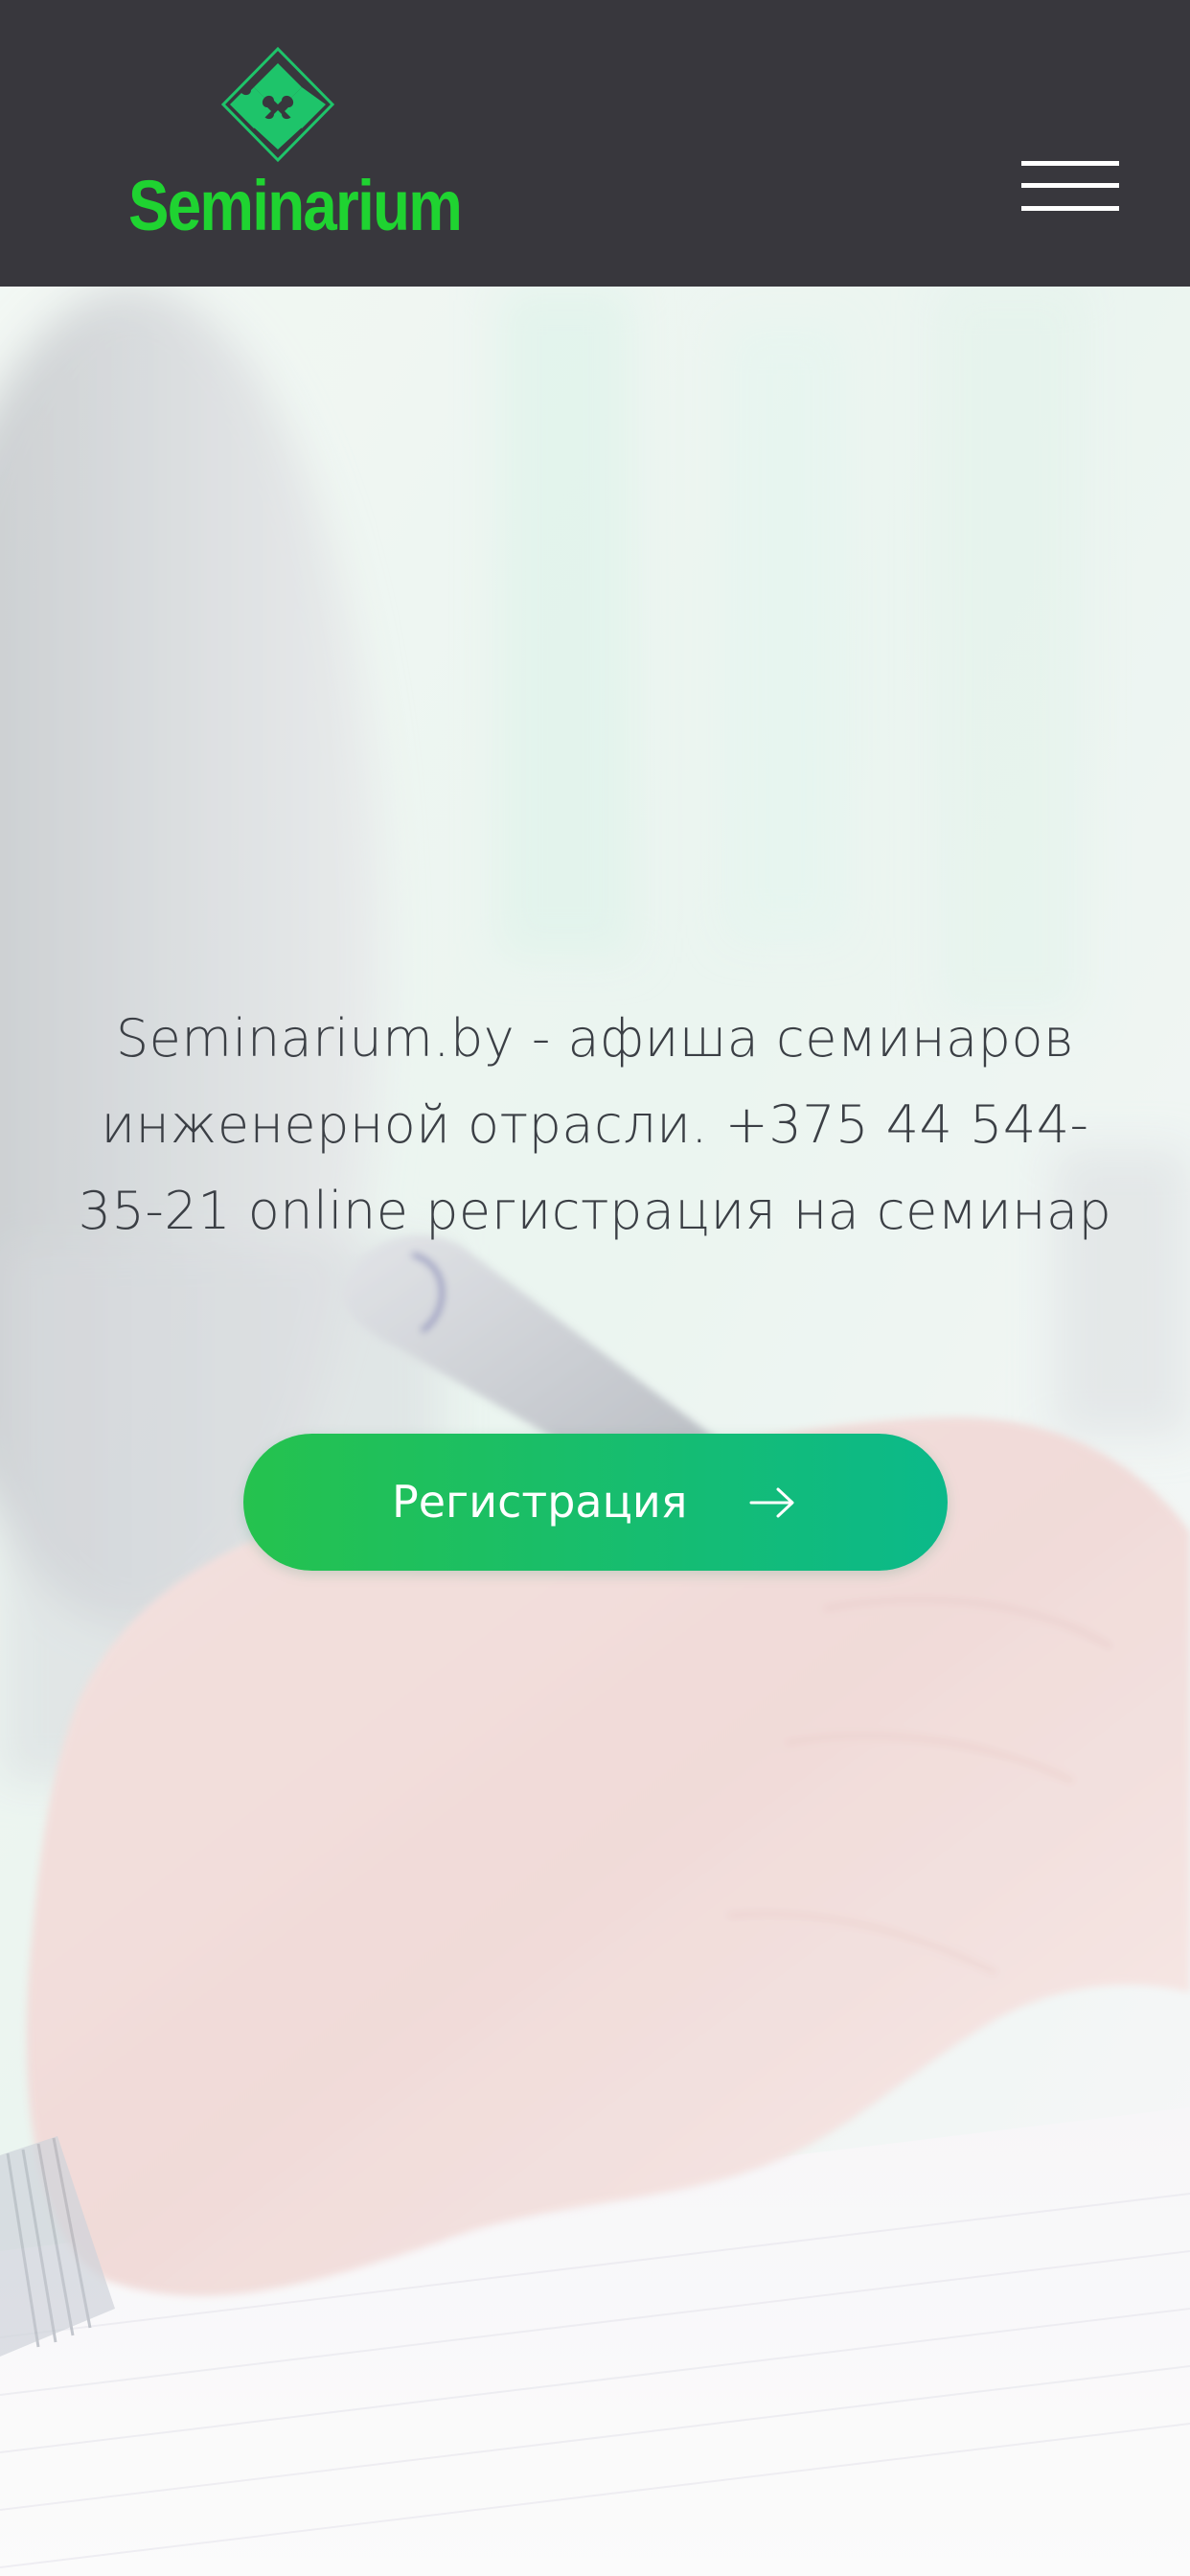  Describe the element at coordinates (540, 1502) in the screenshot. I see `register-button-label: Регистрация` at that location.